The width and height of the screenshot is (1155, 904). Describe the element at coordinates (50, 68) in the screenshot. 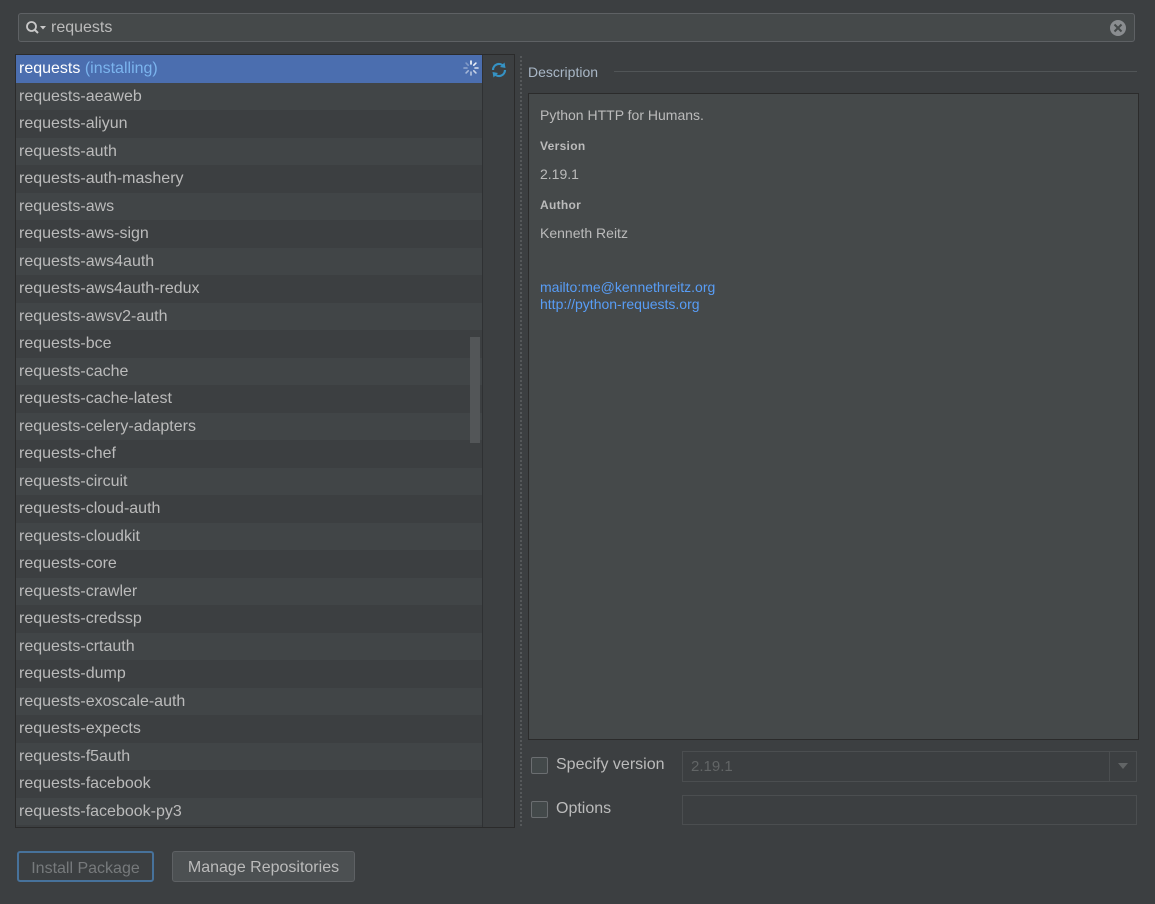

I see `package-name: requests` at that location.